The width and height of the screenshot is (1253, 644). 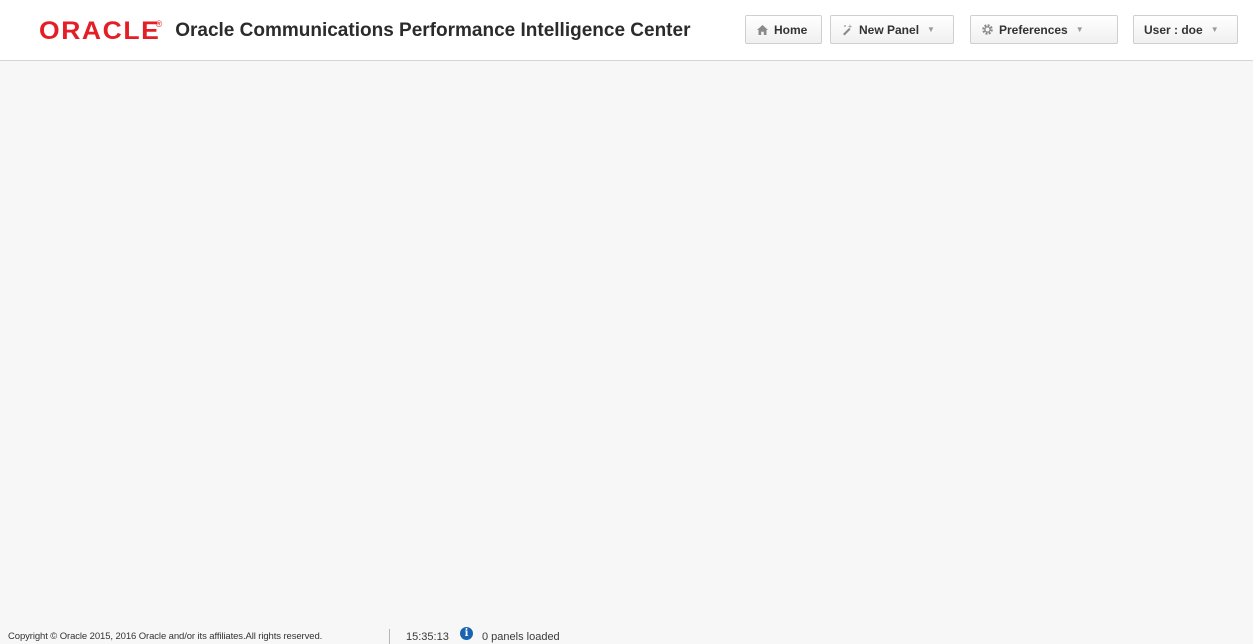 I want to click on info-icon: i, so click(x=466, y=633).